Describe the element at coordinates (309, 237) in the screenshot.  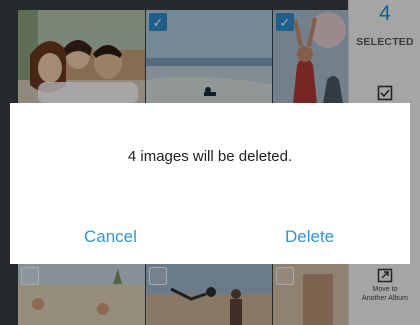
I see `delete-button: Delete` at that location.